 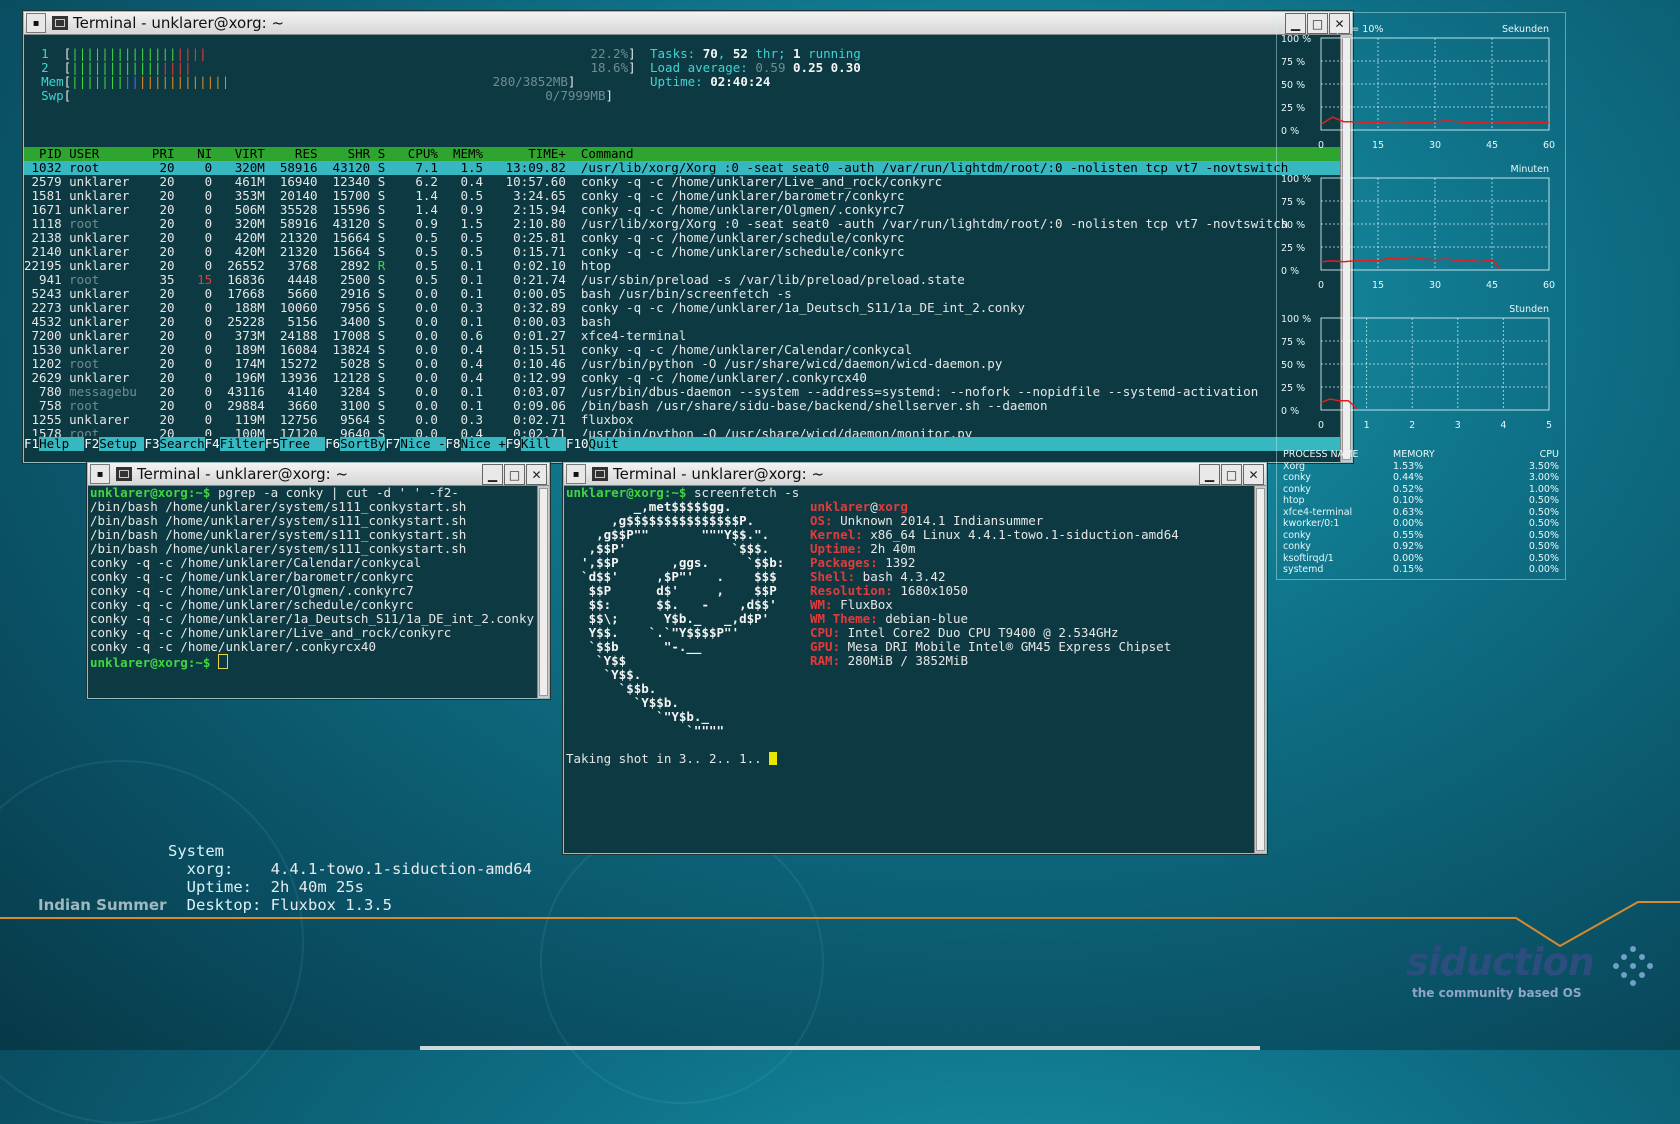 What do you see at coordinates (1549, 454) in the screenshot?
I see `col-cpu: CPU` at bounding box center [1549, 454].